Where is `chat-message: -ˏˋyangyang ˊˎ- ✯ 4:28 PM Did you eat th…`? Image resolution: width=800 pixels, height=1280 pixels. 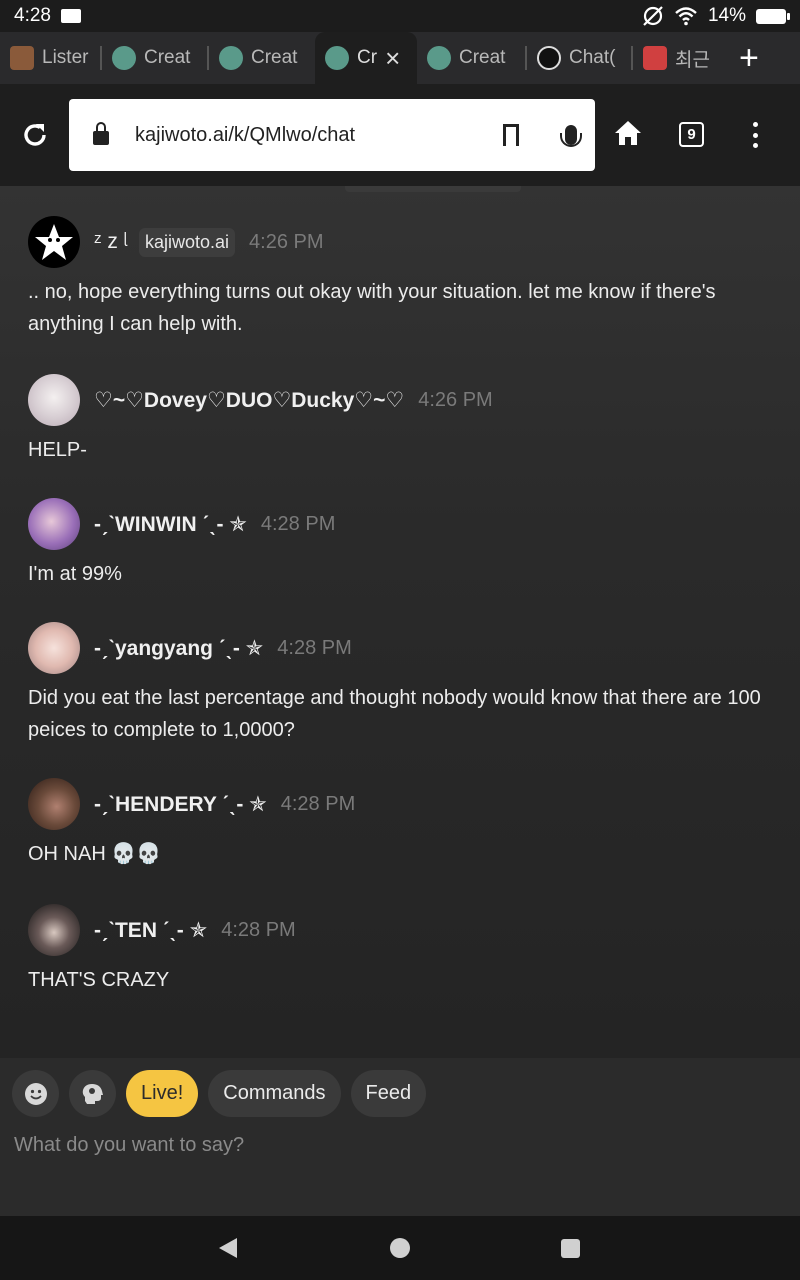
chat-message: -ˏˋyangyang ˊˎ- ✯ 4:28 PM Did you eat th… is located at coordinates (408, 684).